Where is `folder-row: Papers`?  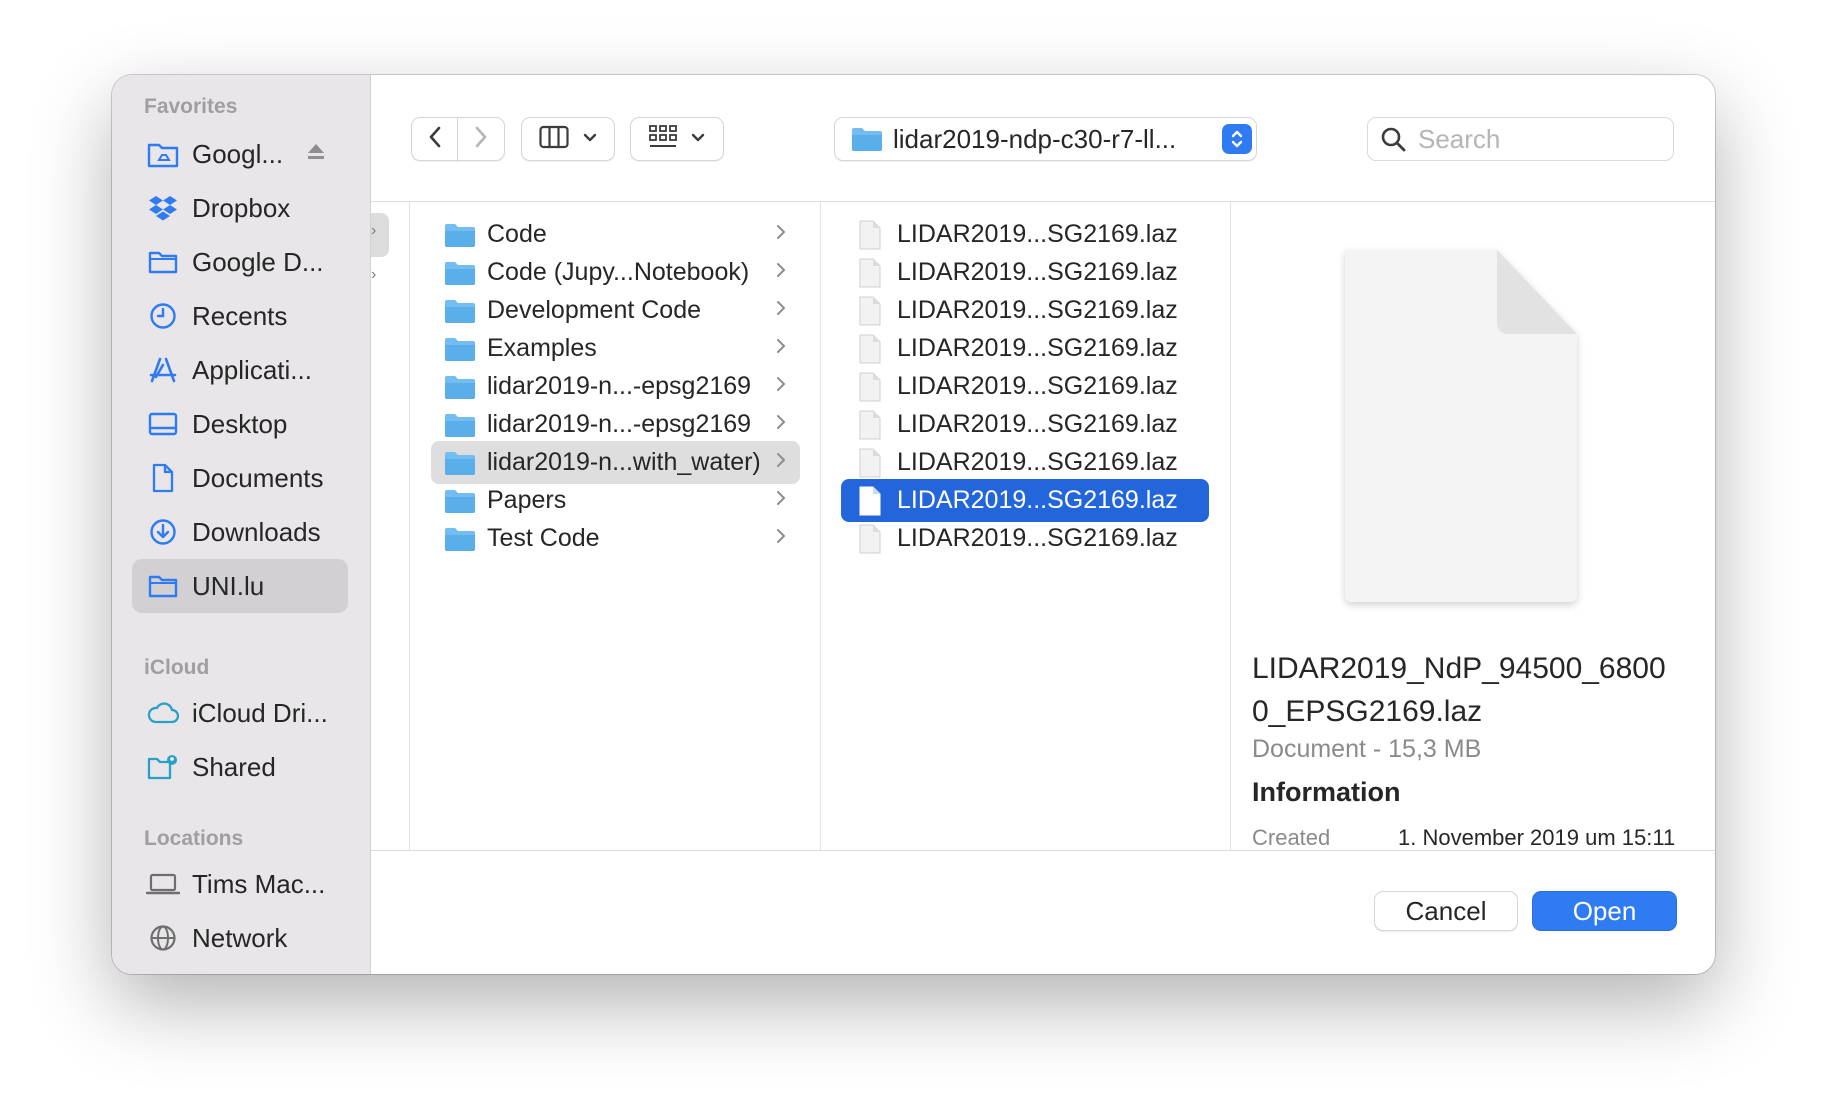
folder-row: Papers is located at coordinates (615, 500).